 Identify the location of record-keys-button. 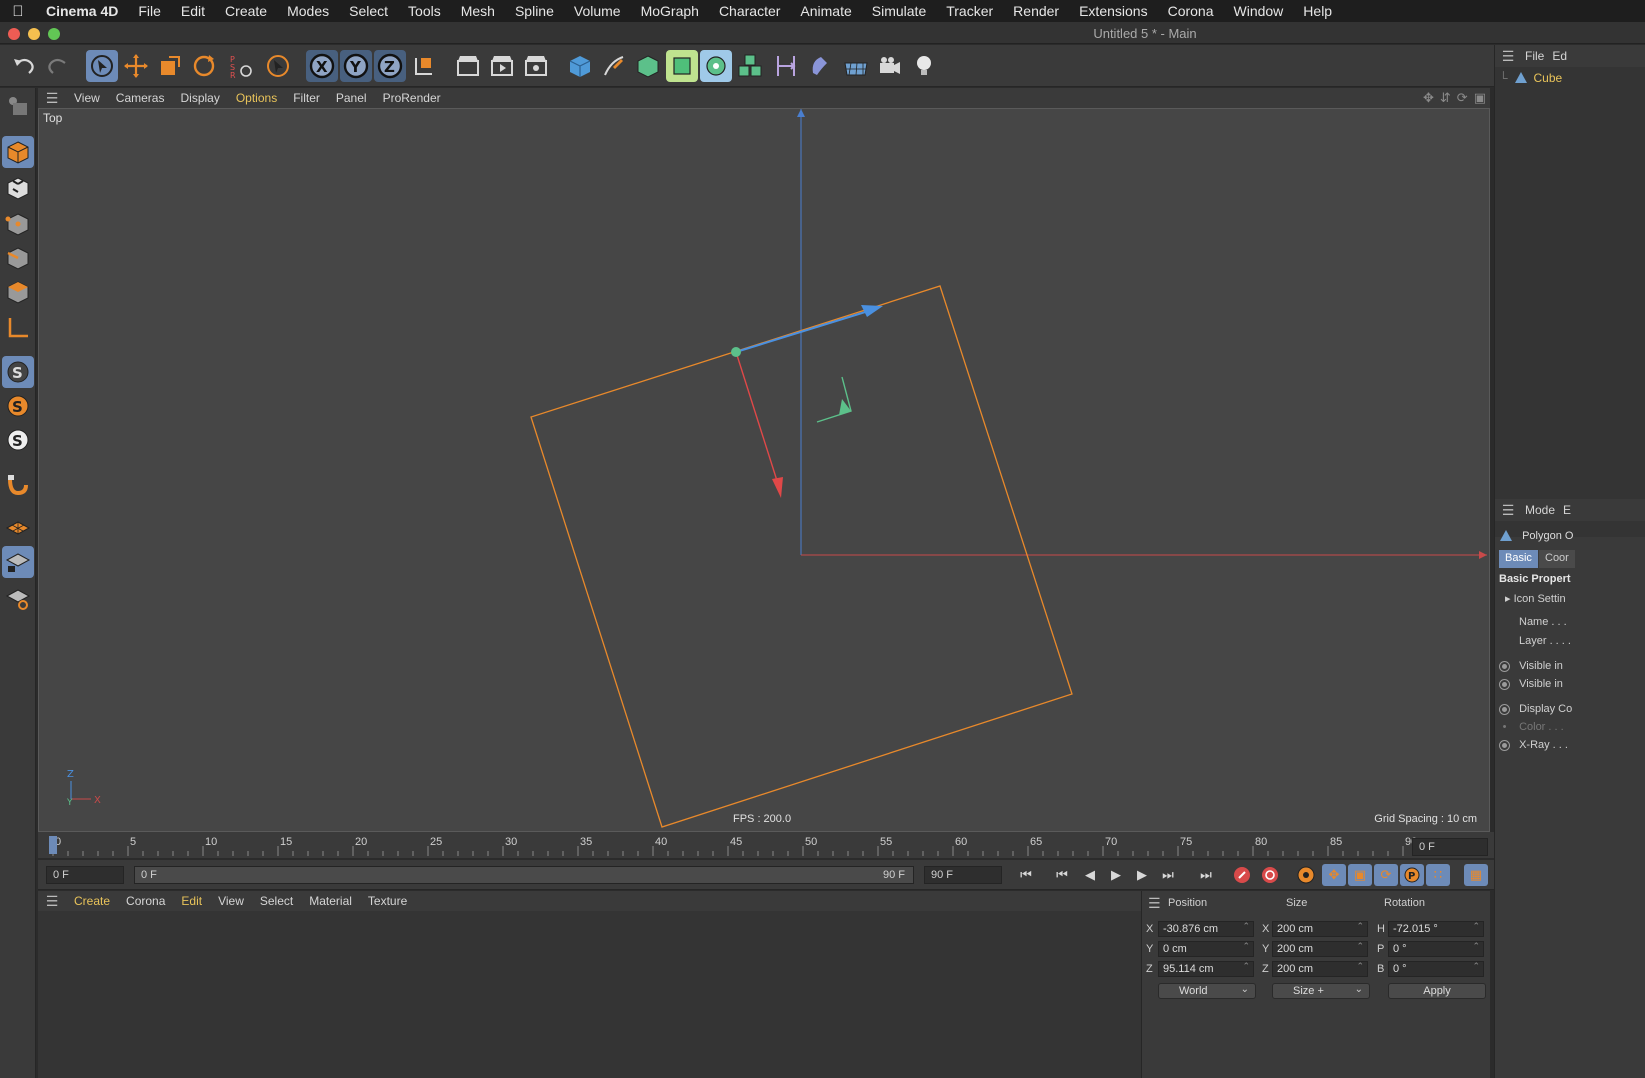
(1242, 875).